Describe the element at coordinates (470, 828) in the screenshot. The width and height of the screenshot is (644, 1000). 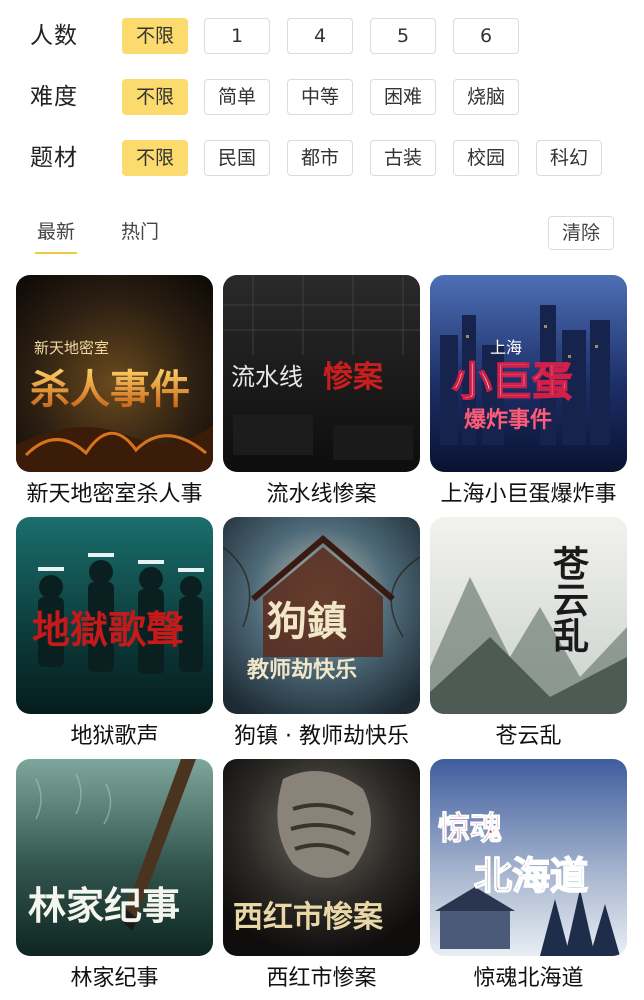
I see `cover-title: 惊魂` at that location.